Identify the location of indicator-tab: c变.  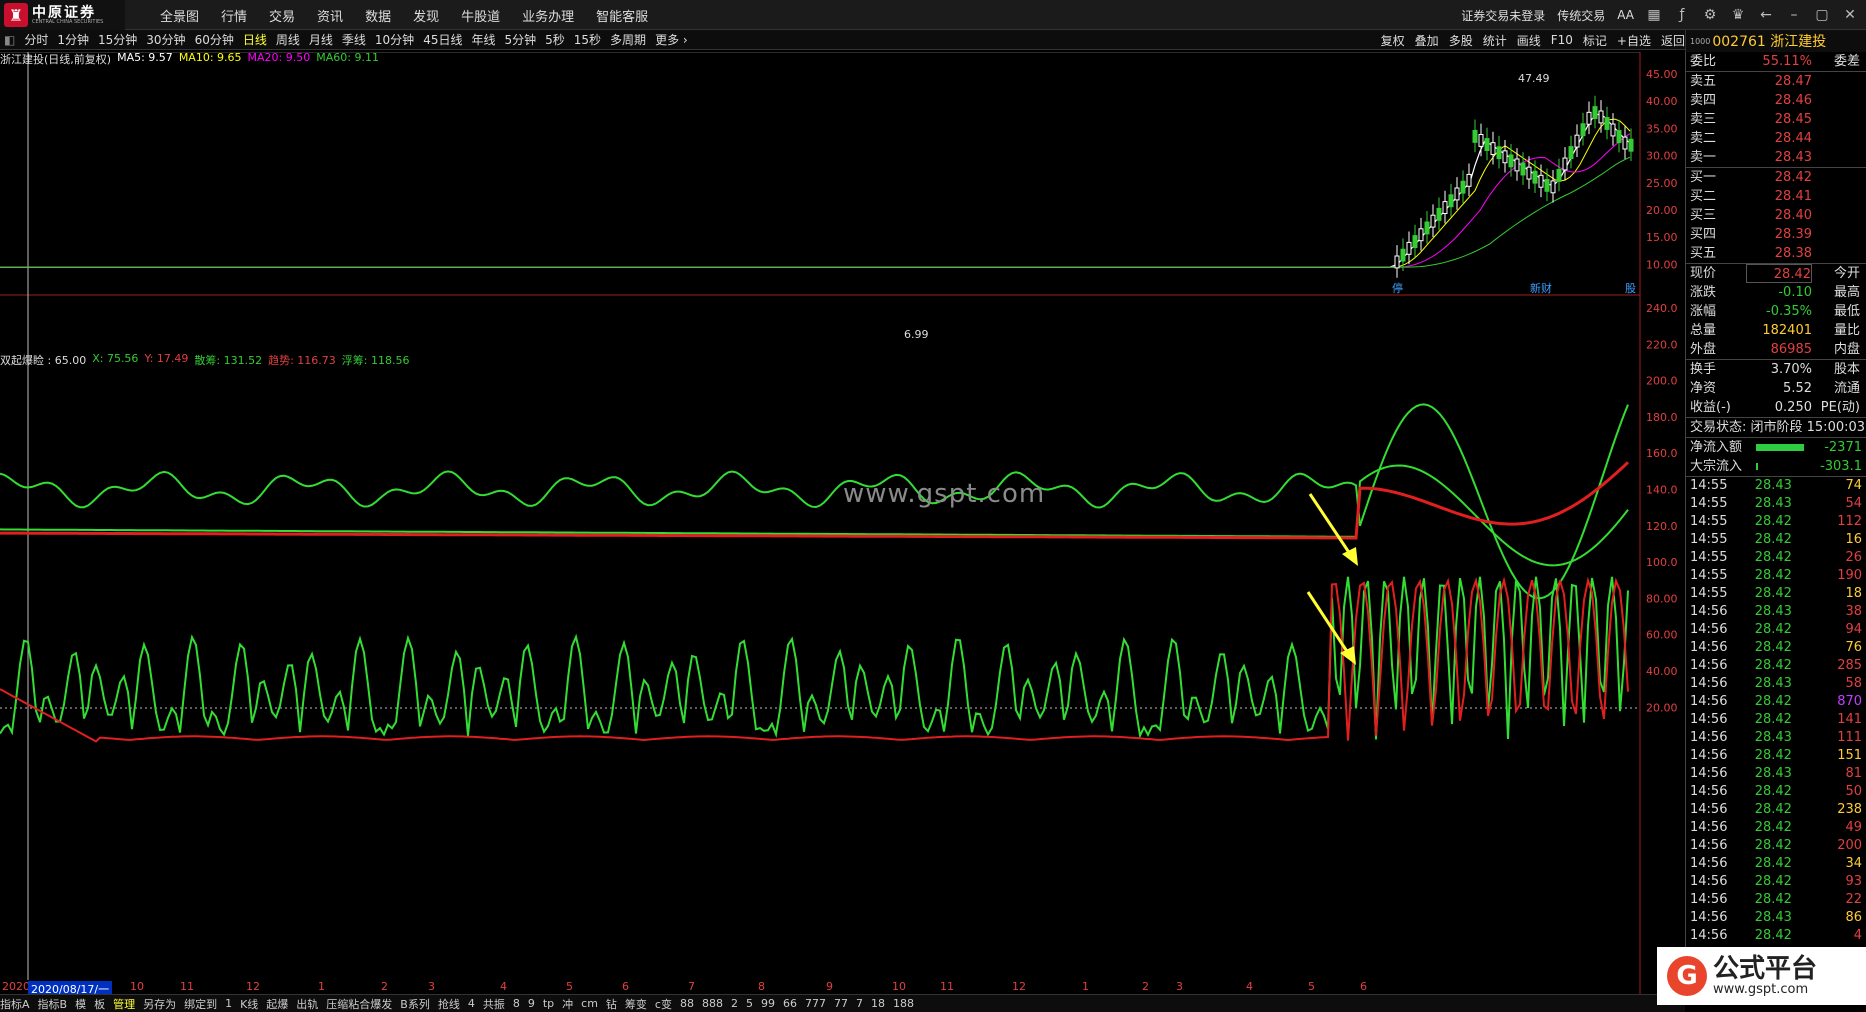
(663, 1004).